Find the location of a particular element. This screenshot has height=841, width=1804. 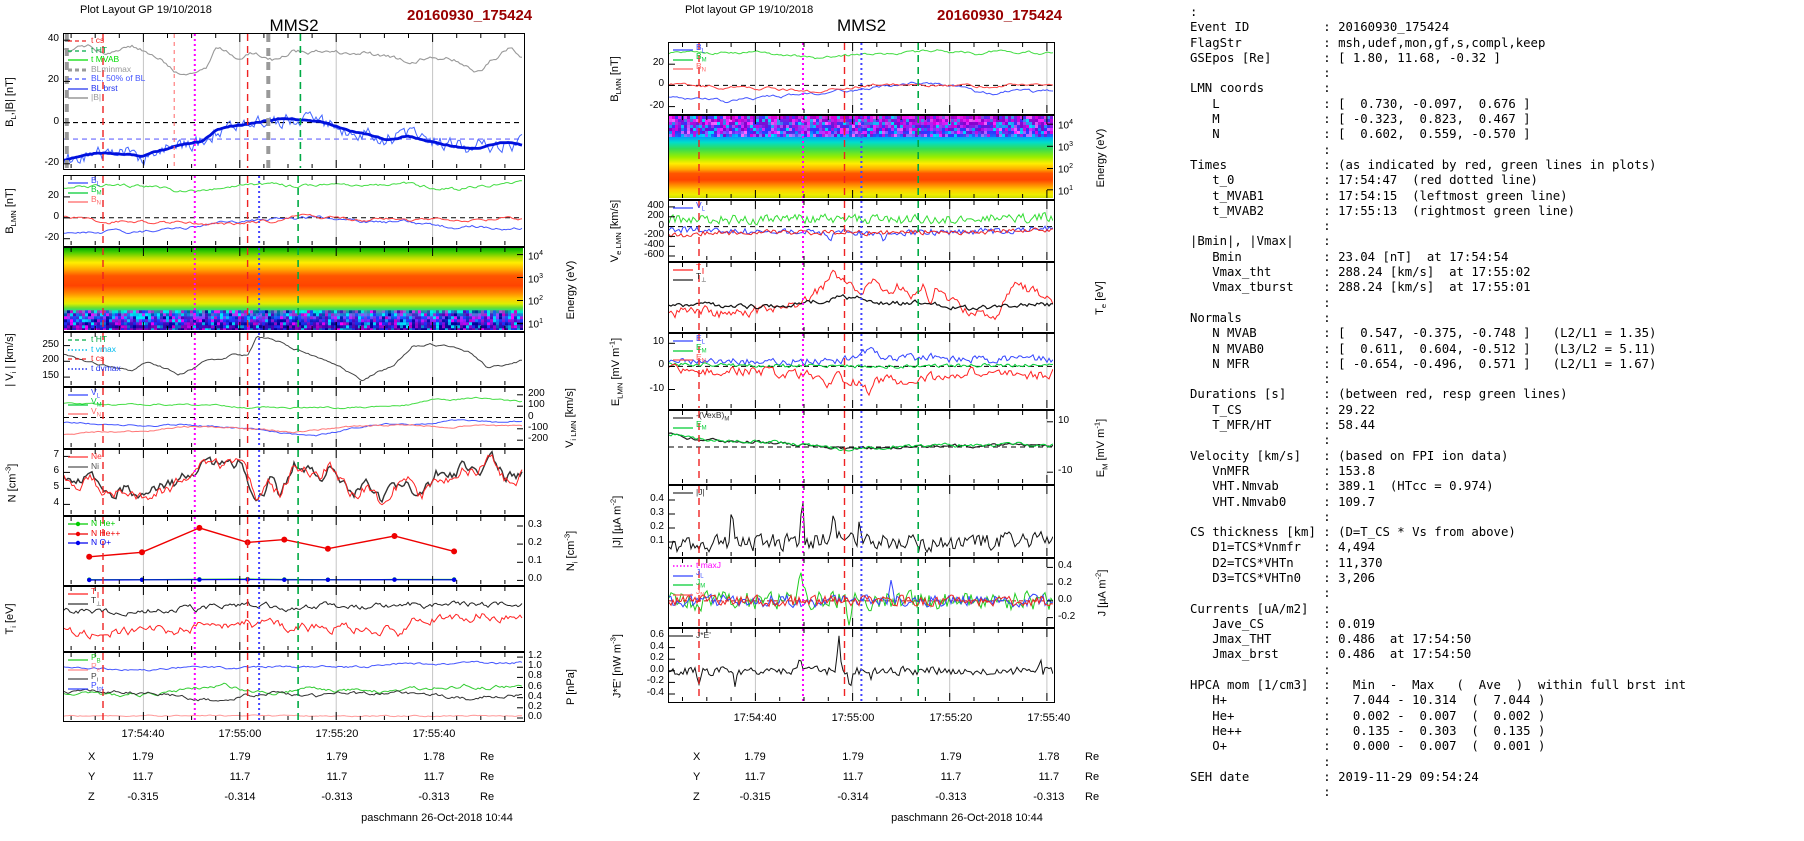

axis-tick-label: 7 is located at coordinates (56, 455).